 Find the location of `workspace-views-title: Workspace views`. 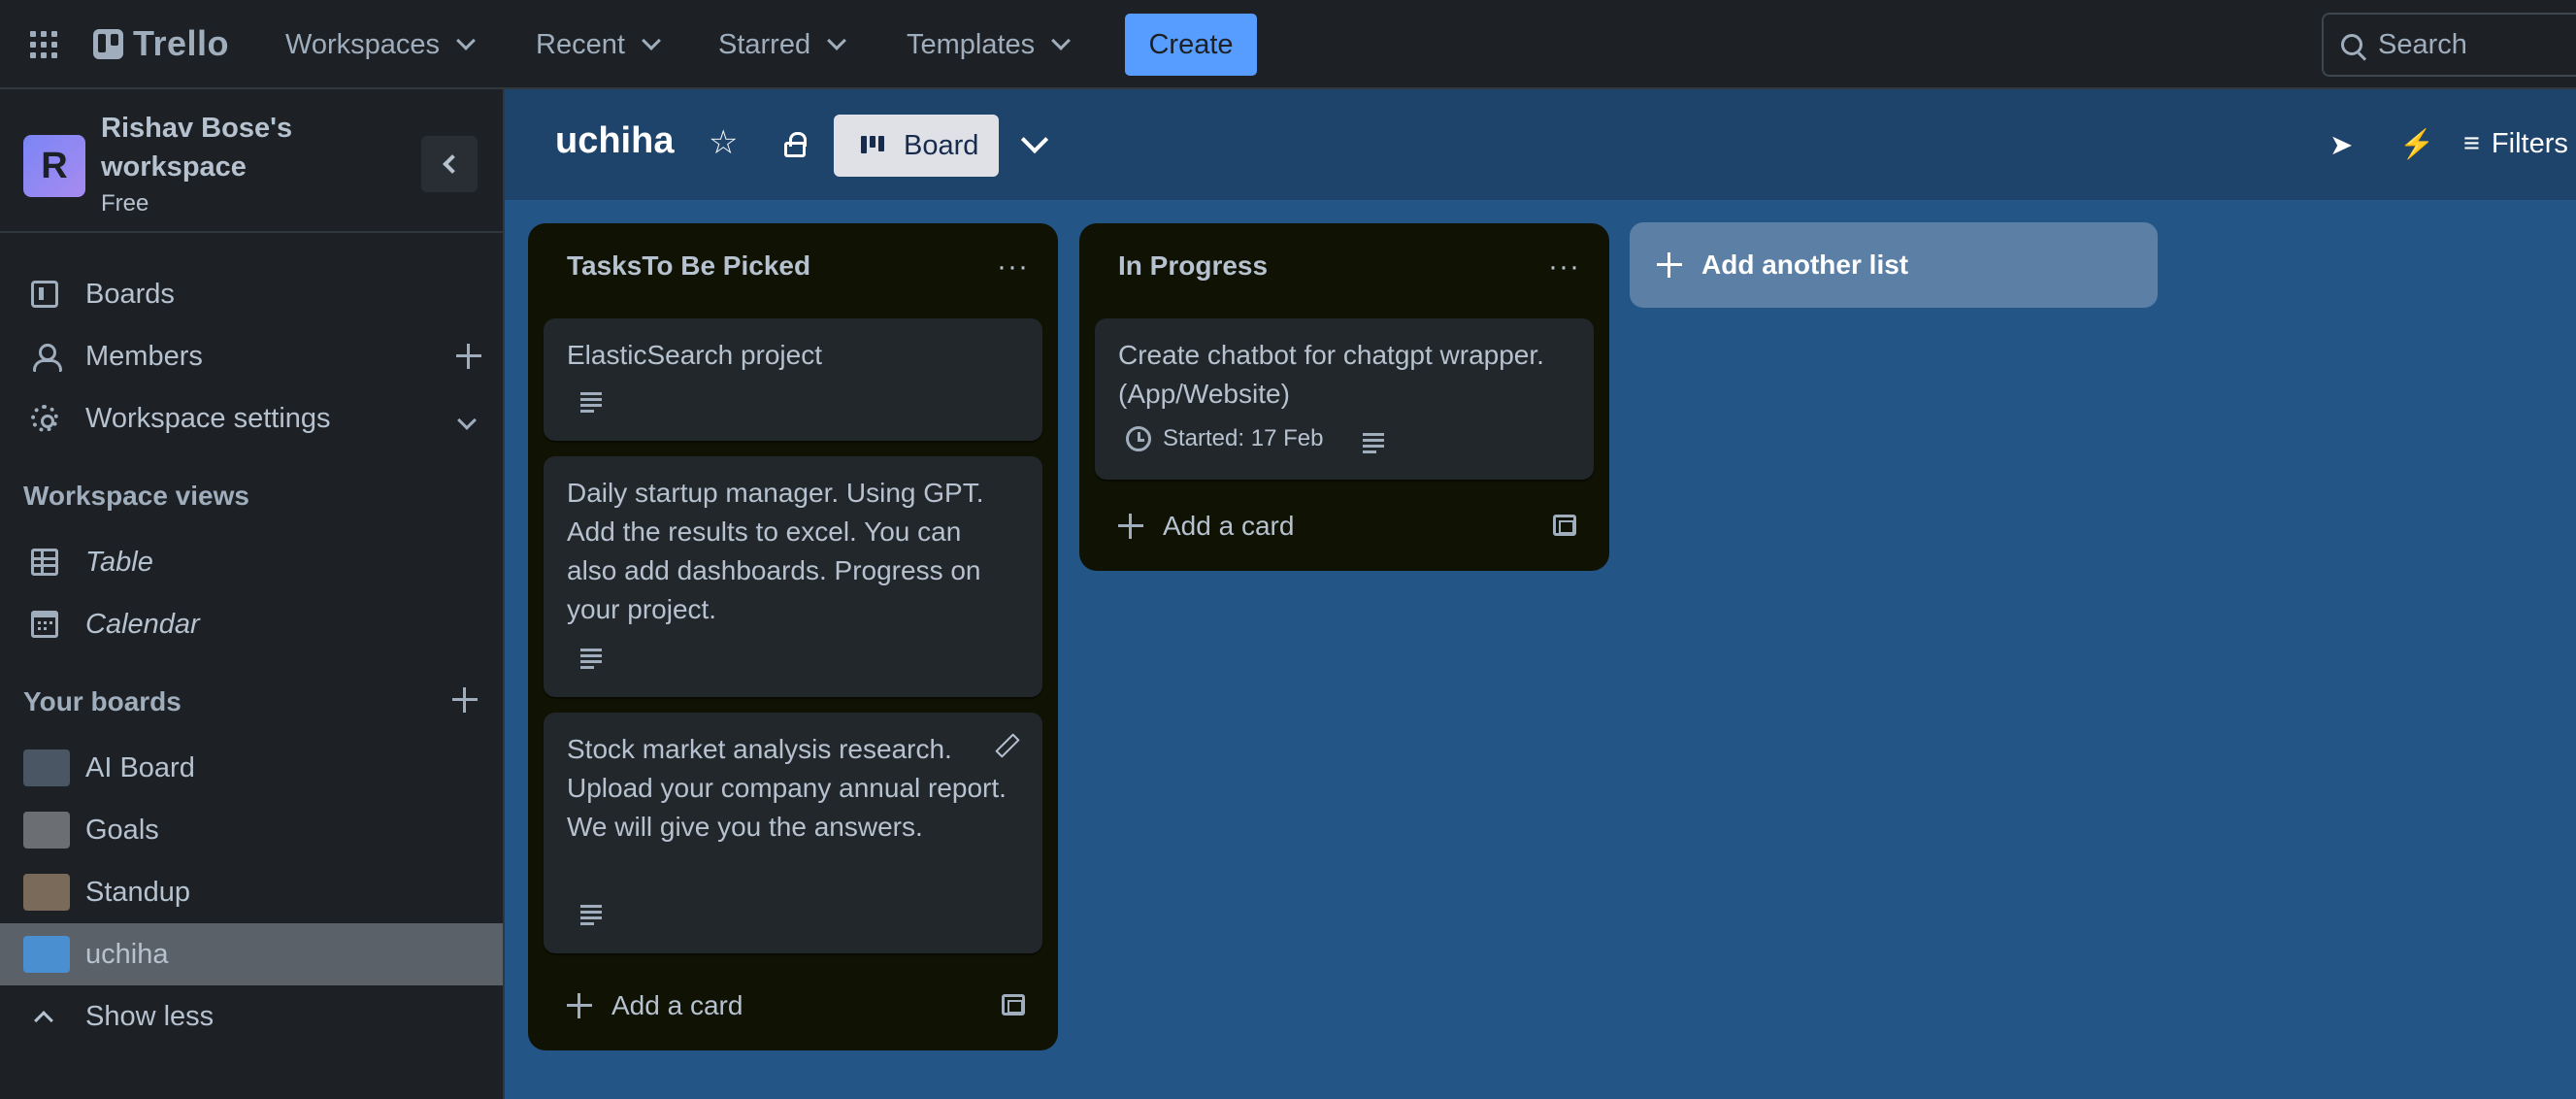

workspace-views-title: Workspace views is located at coordinates (136, 496).